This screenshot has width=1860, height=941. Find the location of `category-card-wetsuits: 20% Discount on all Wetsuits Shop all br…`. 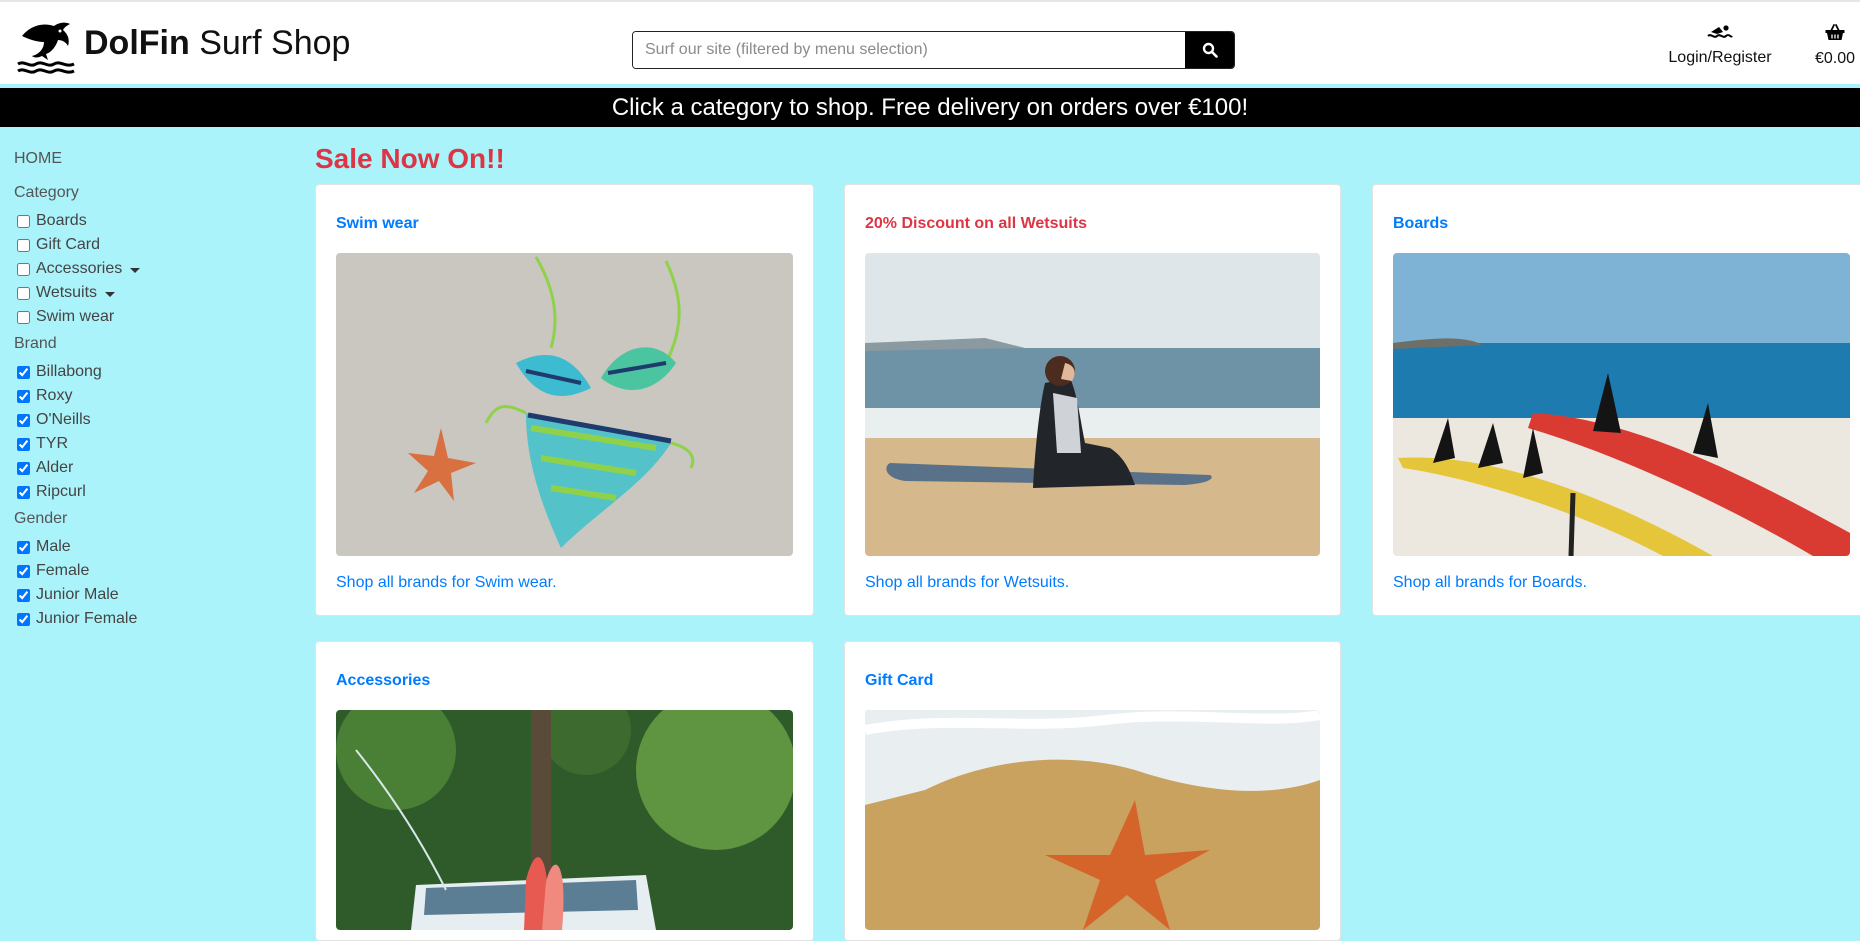

category-card-wetsuits: 20% Discount on all Wetsuits Shop all br… is located at coordinates (1092, 400).